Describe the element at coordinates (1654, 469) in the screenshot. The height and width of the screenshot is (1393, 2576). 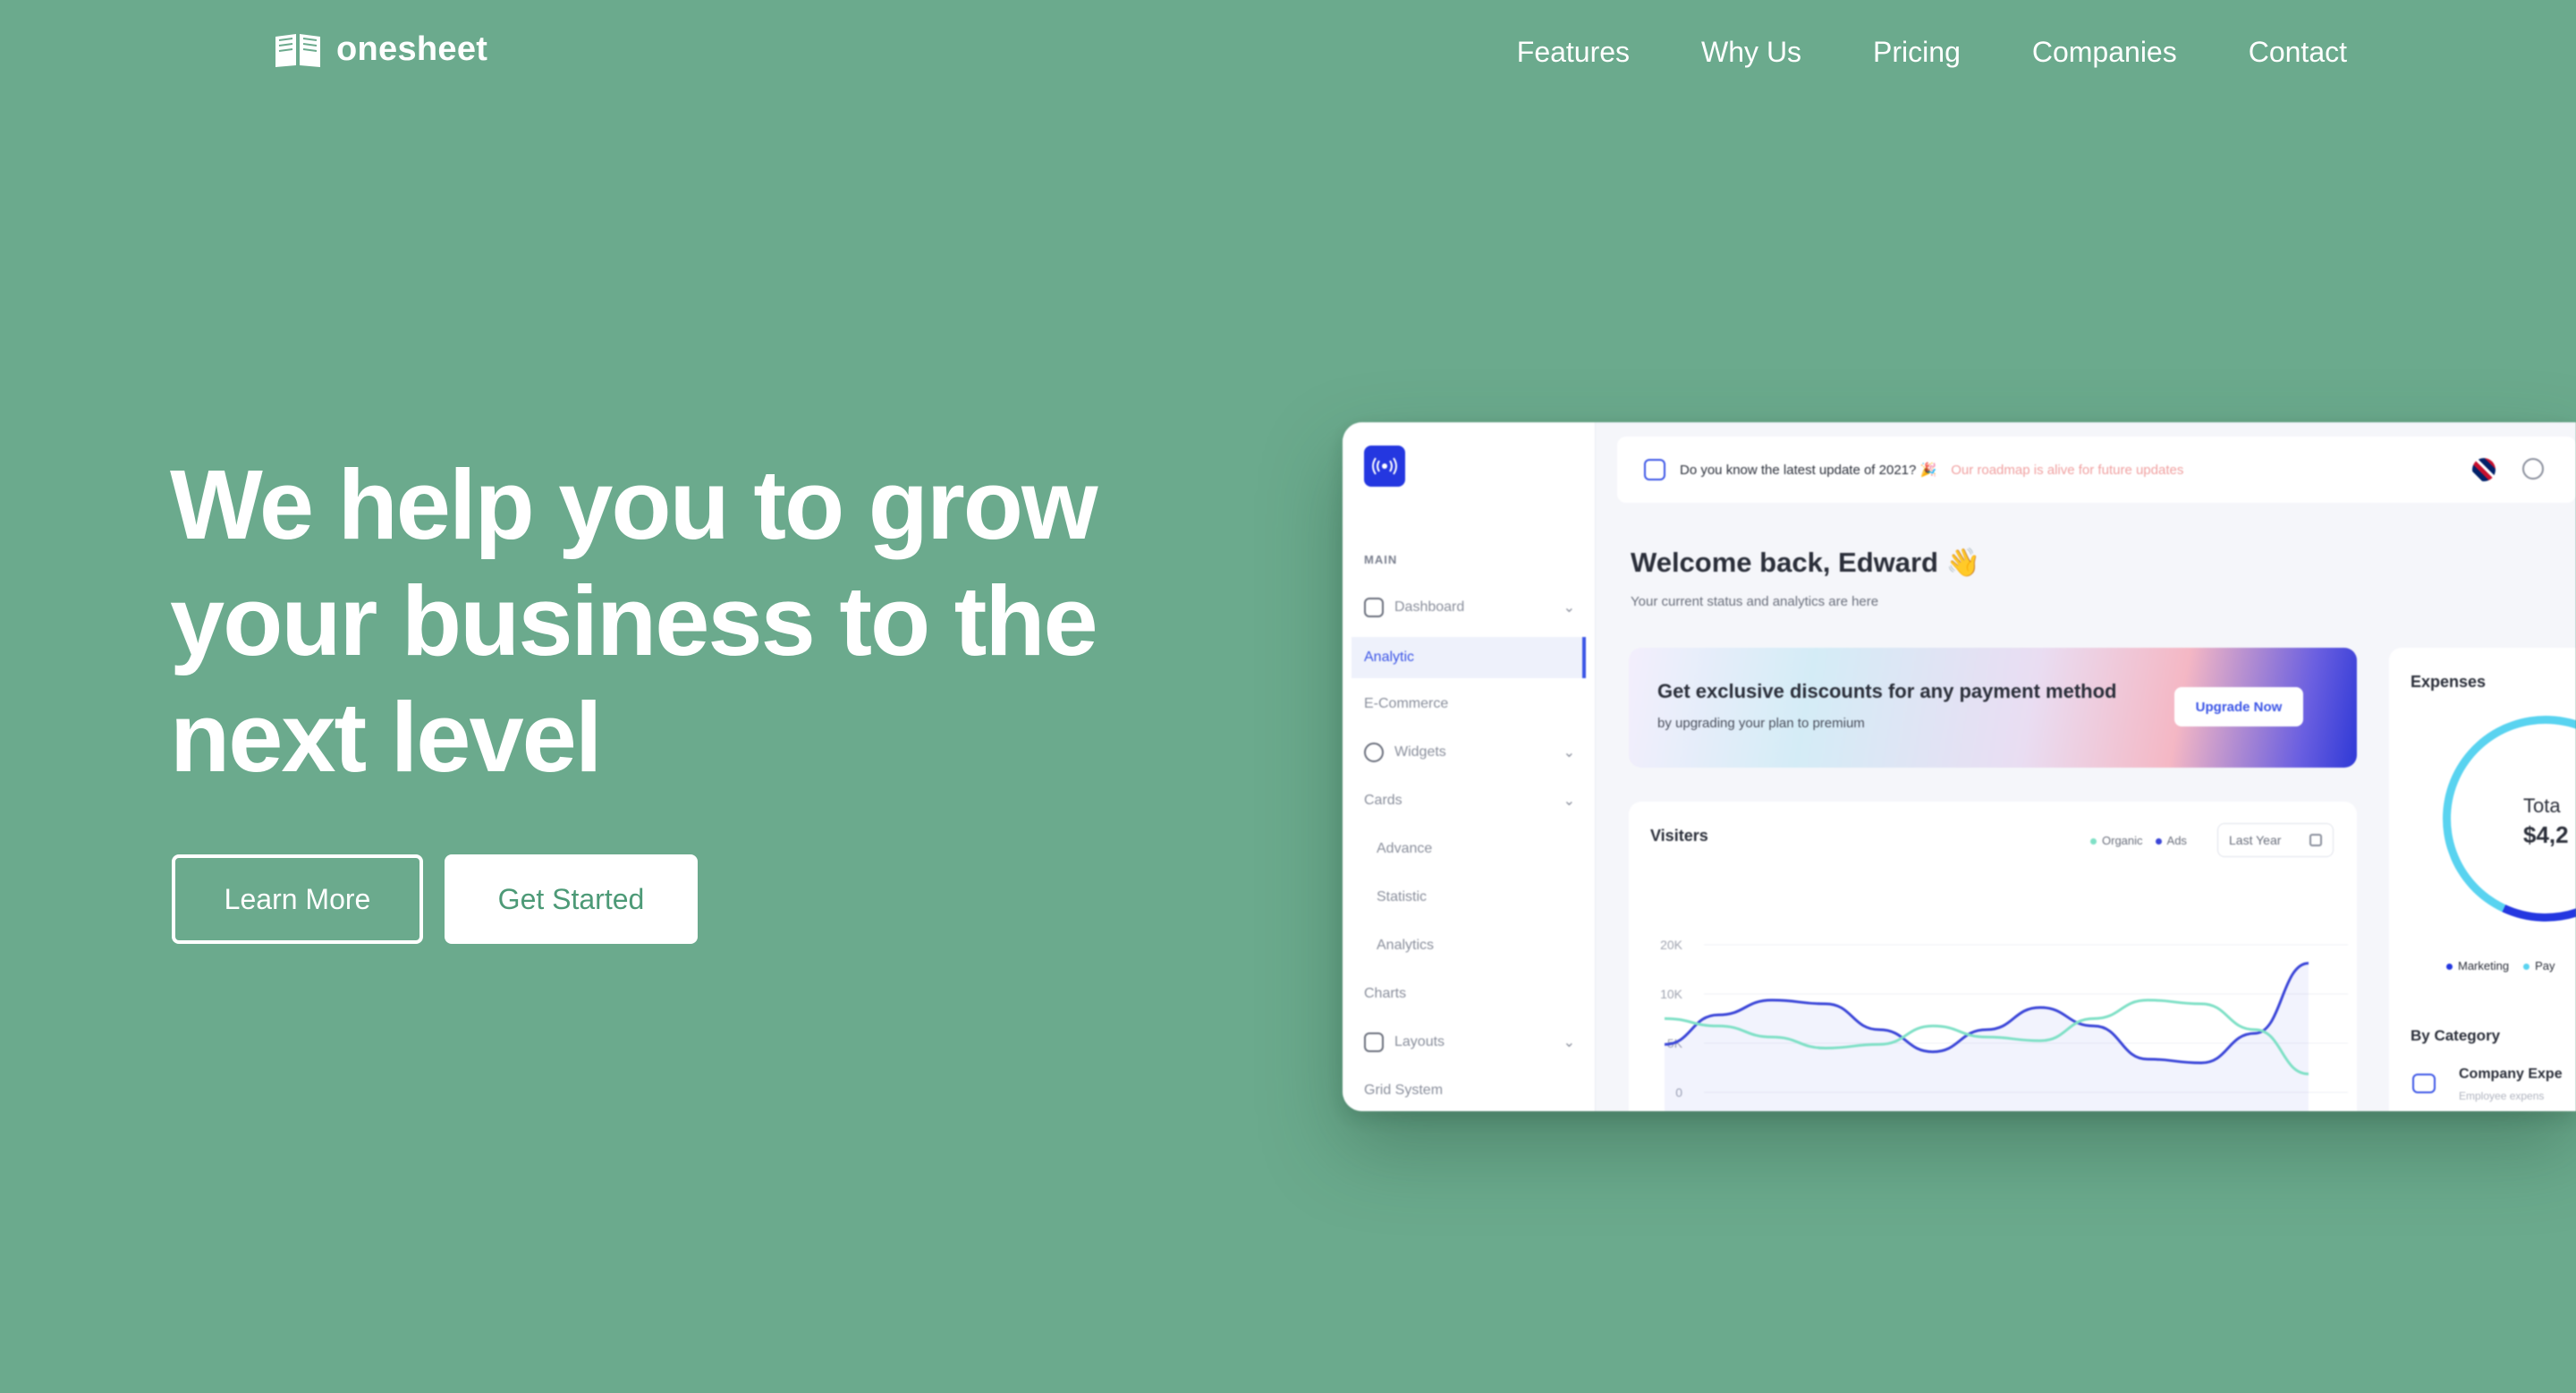
I see `message-icon` at that location.